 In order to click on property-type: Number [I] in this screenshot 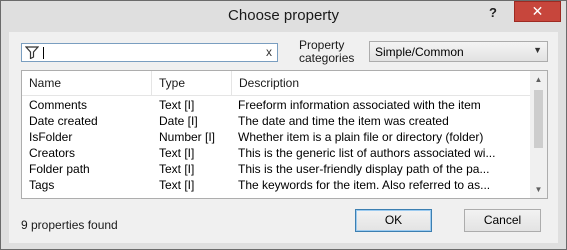, I will do `click(187, 137)`.